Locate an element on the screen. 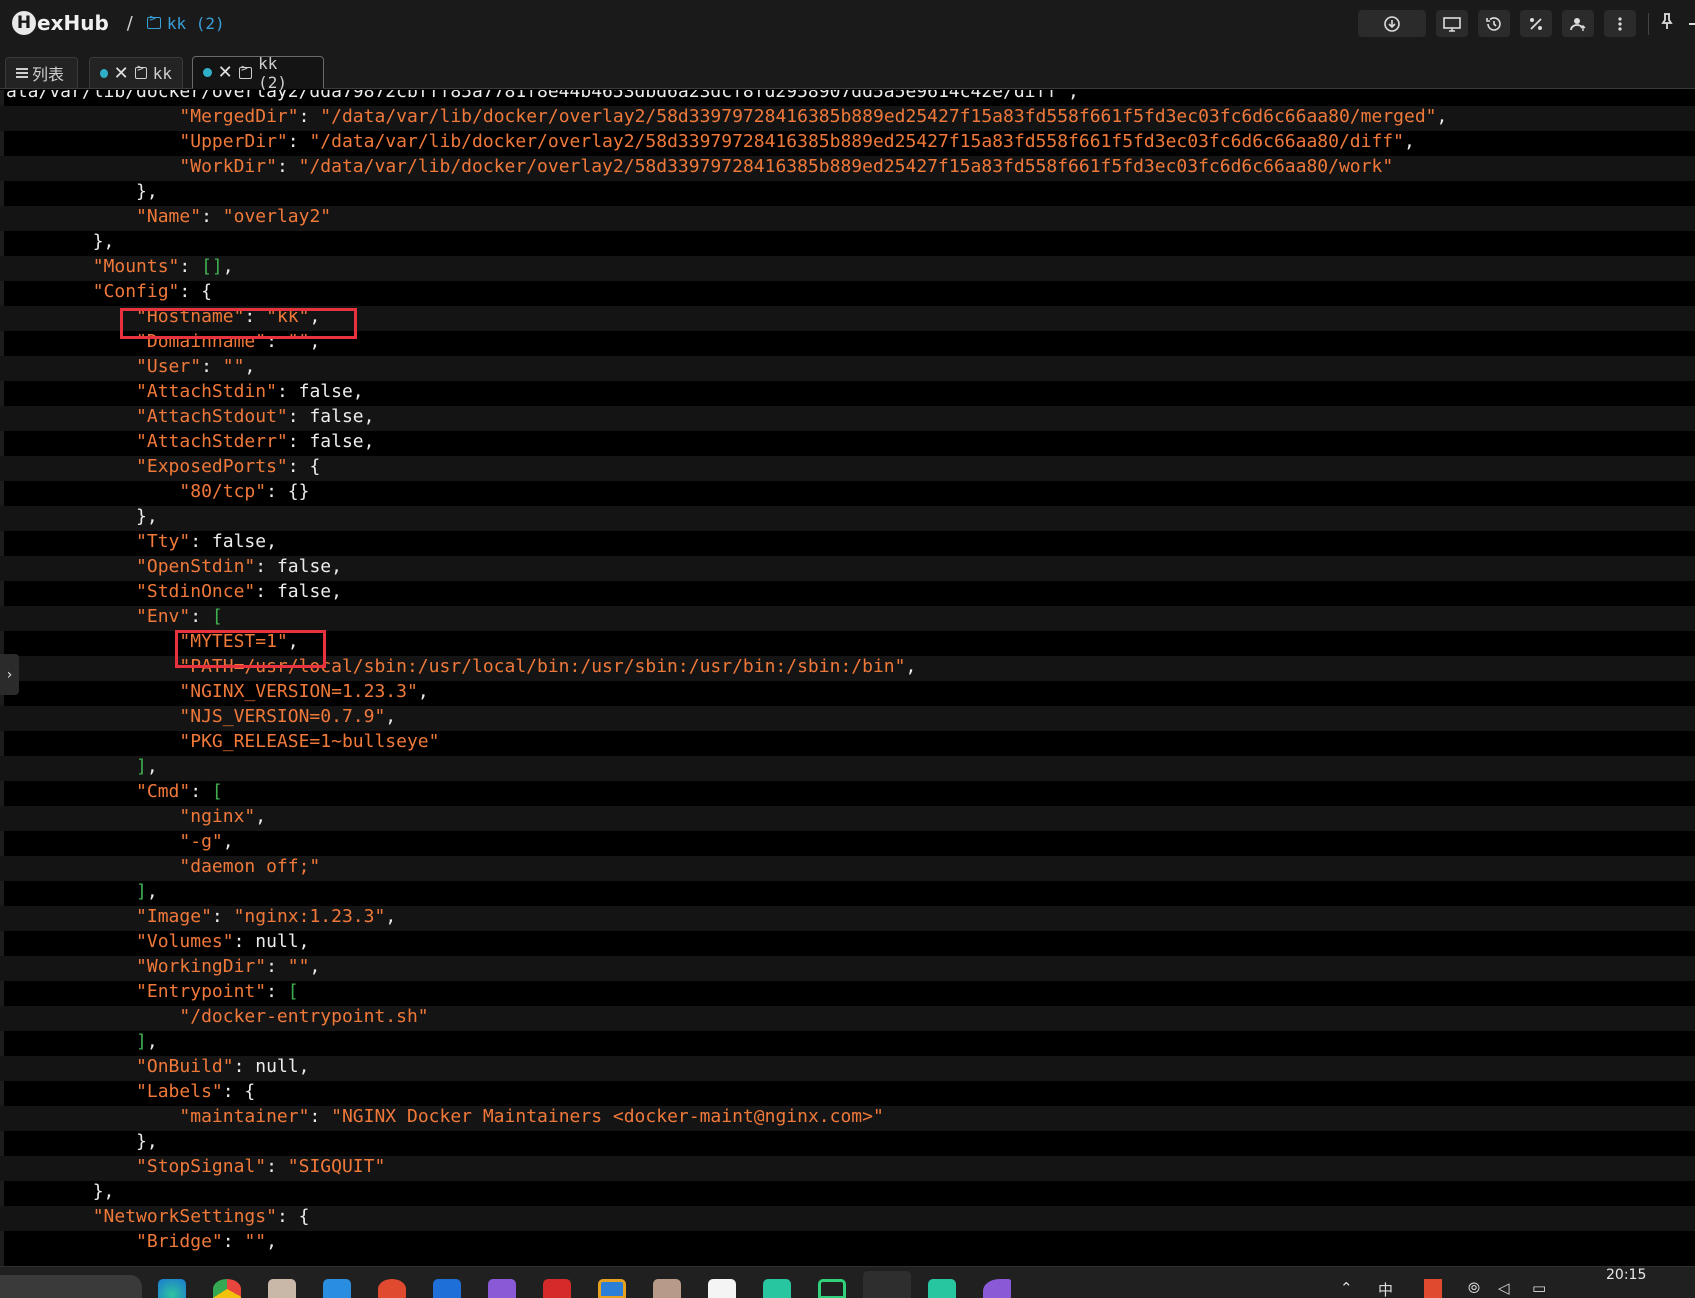 The height and width of the screenshot is (1298, 1695). terminal-token: }, is located at coordinates (82, 1141).